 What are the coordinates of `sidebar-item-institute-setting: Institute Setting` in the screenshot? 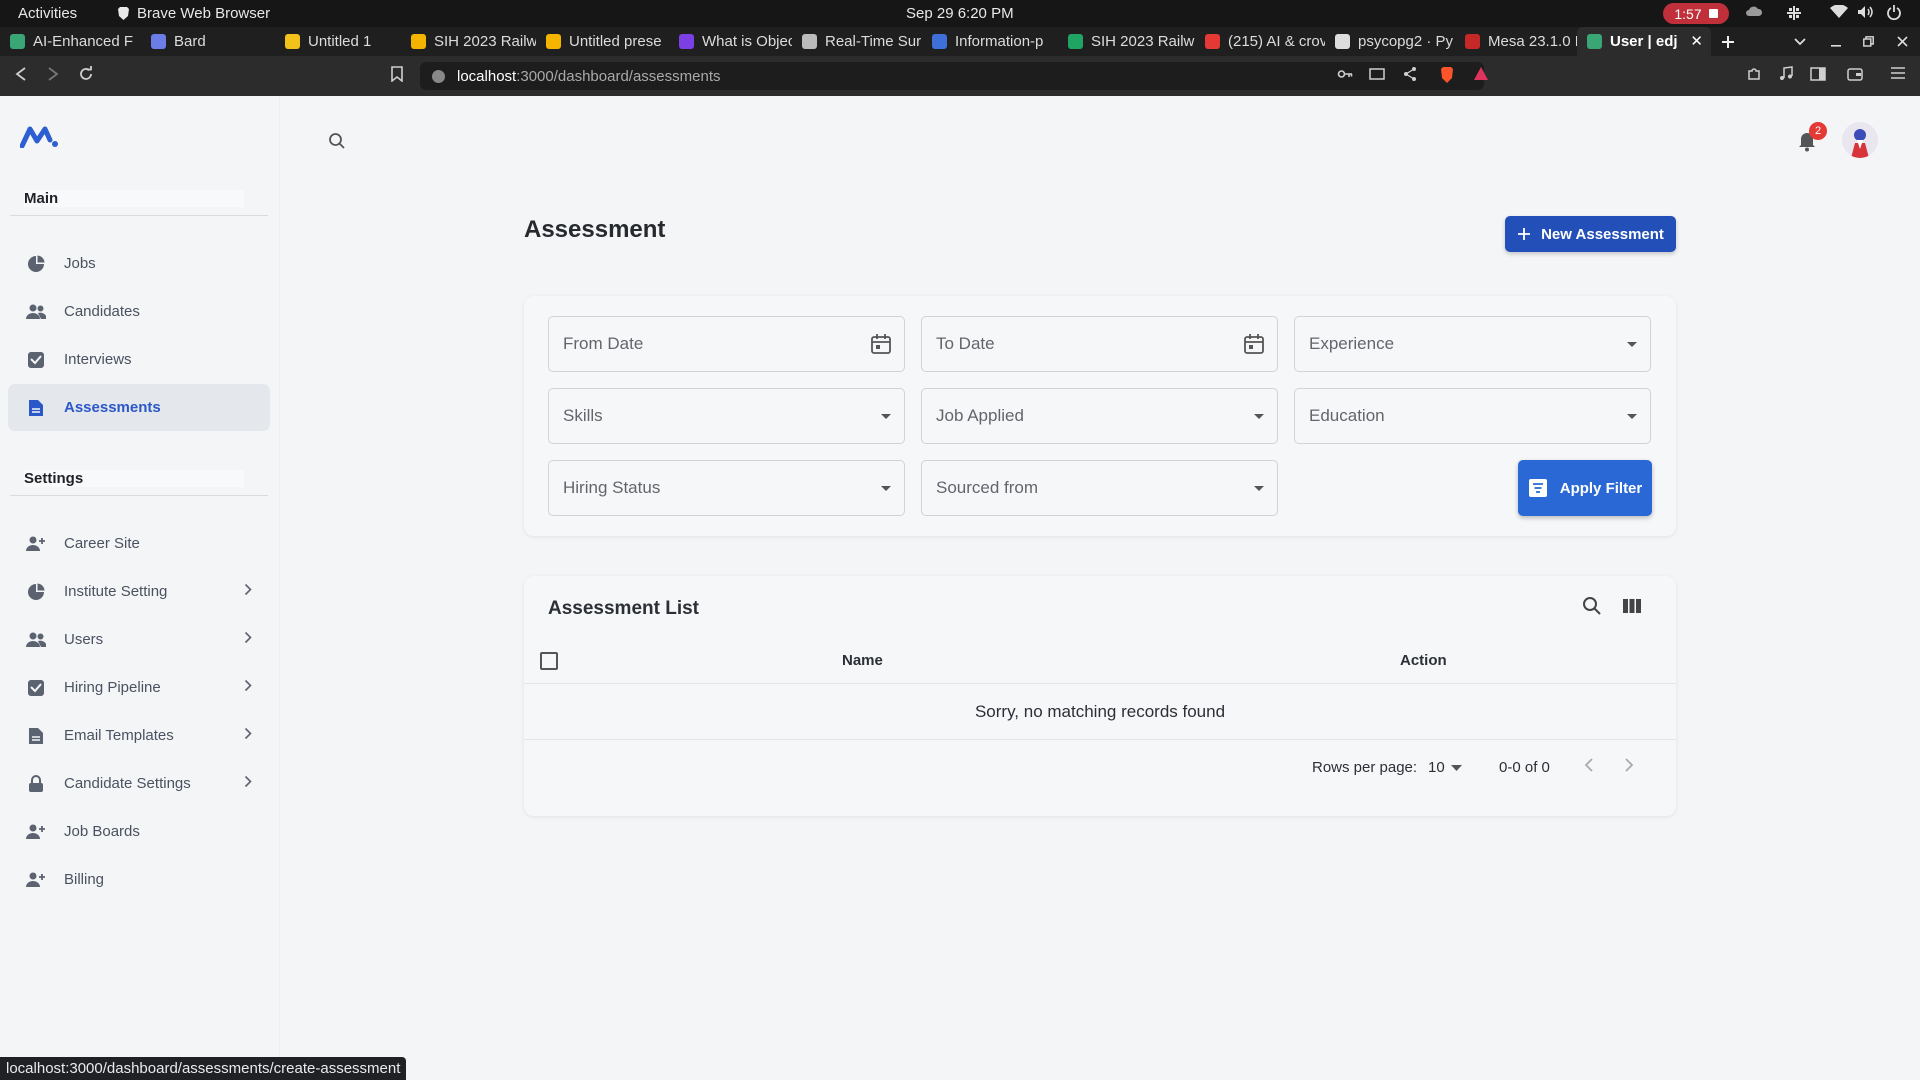 It's located at (139, 591).